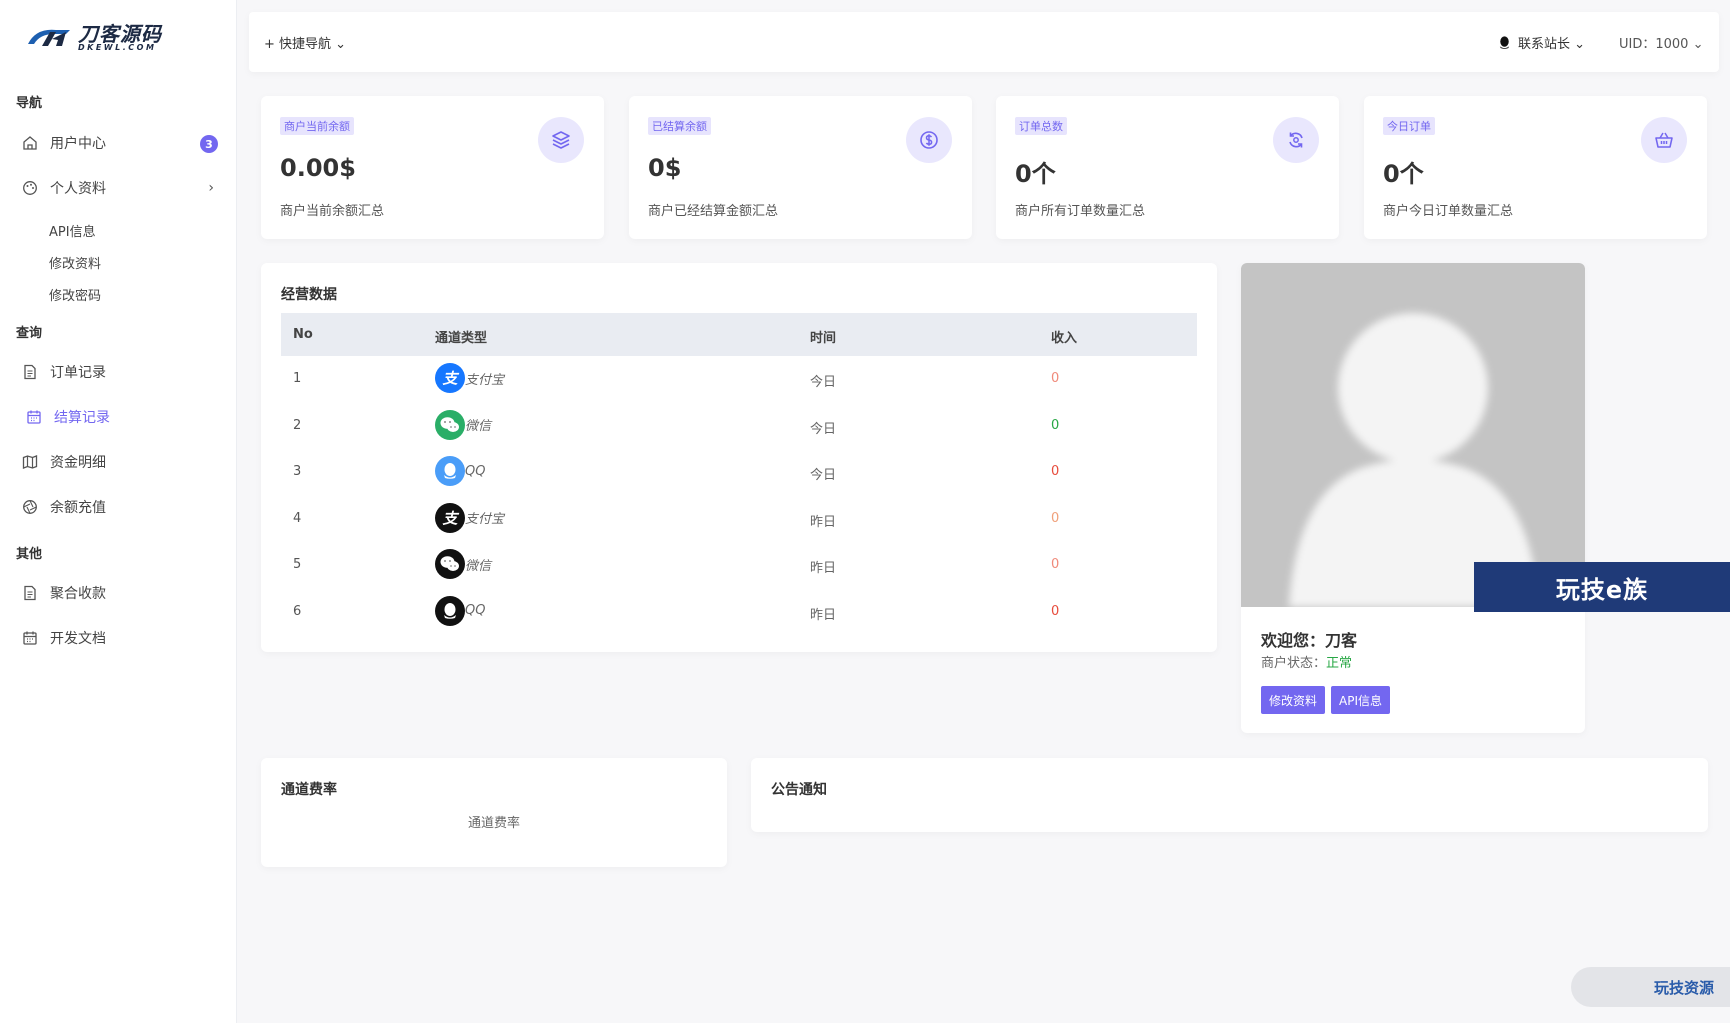  I want to click on avatar, so click(1413, 435).